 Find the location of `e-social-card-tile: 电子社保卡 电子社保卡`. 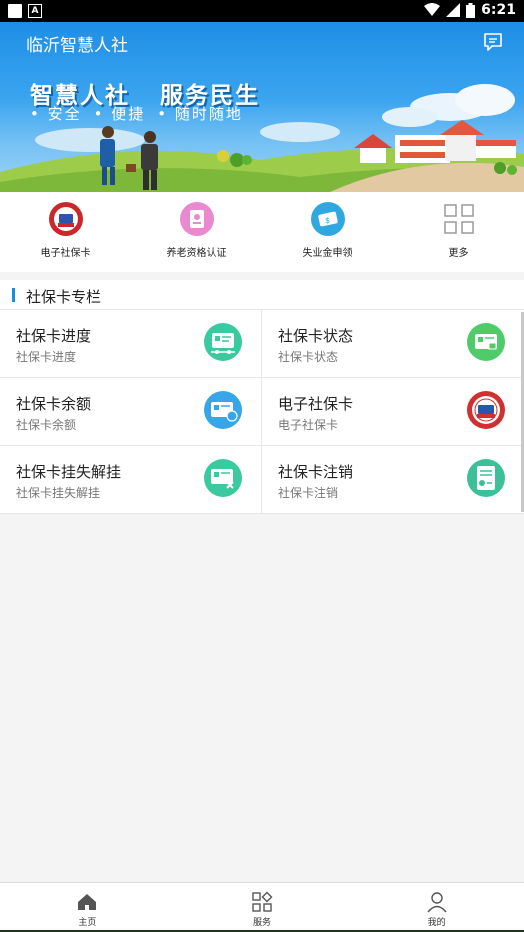

e-social-card-tile: 电子社保卡 电子社保卡 is located at coordinates (393, 412).